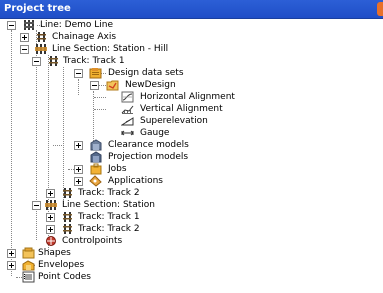 This screenshot has width=383, height=293. Describe the element at coordinates (84, 37) in the screenshot. I see `tree-node-label: Chainage Axis` at that location.